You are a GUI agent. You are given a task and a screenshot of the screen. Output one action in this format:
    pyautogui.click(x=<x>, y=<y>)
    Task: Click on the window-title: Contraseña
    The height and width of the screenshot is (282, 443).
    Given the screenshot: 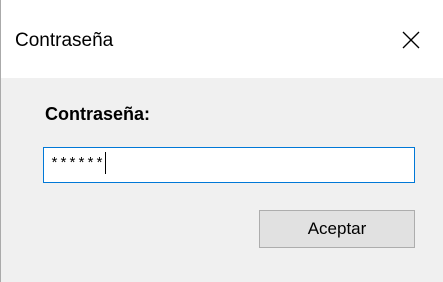 What is the action you would take?
    pyautogui.click(x=64, y=40)
    